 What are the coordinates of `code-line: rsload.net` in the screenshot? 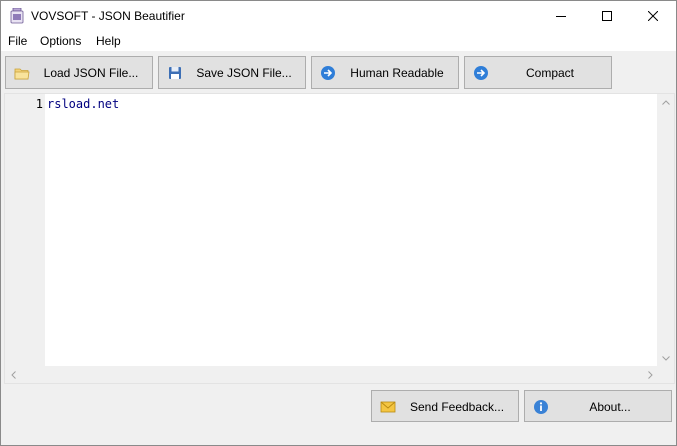 It's located at (83, 104).